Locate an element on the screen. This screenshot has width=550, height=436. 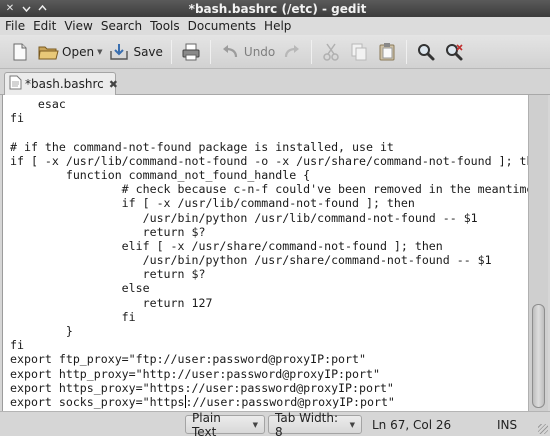
redo-icon is located at coordinates (292, 52).